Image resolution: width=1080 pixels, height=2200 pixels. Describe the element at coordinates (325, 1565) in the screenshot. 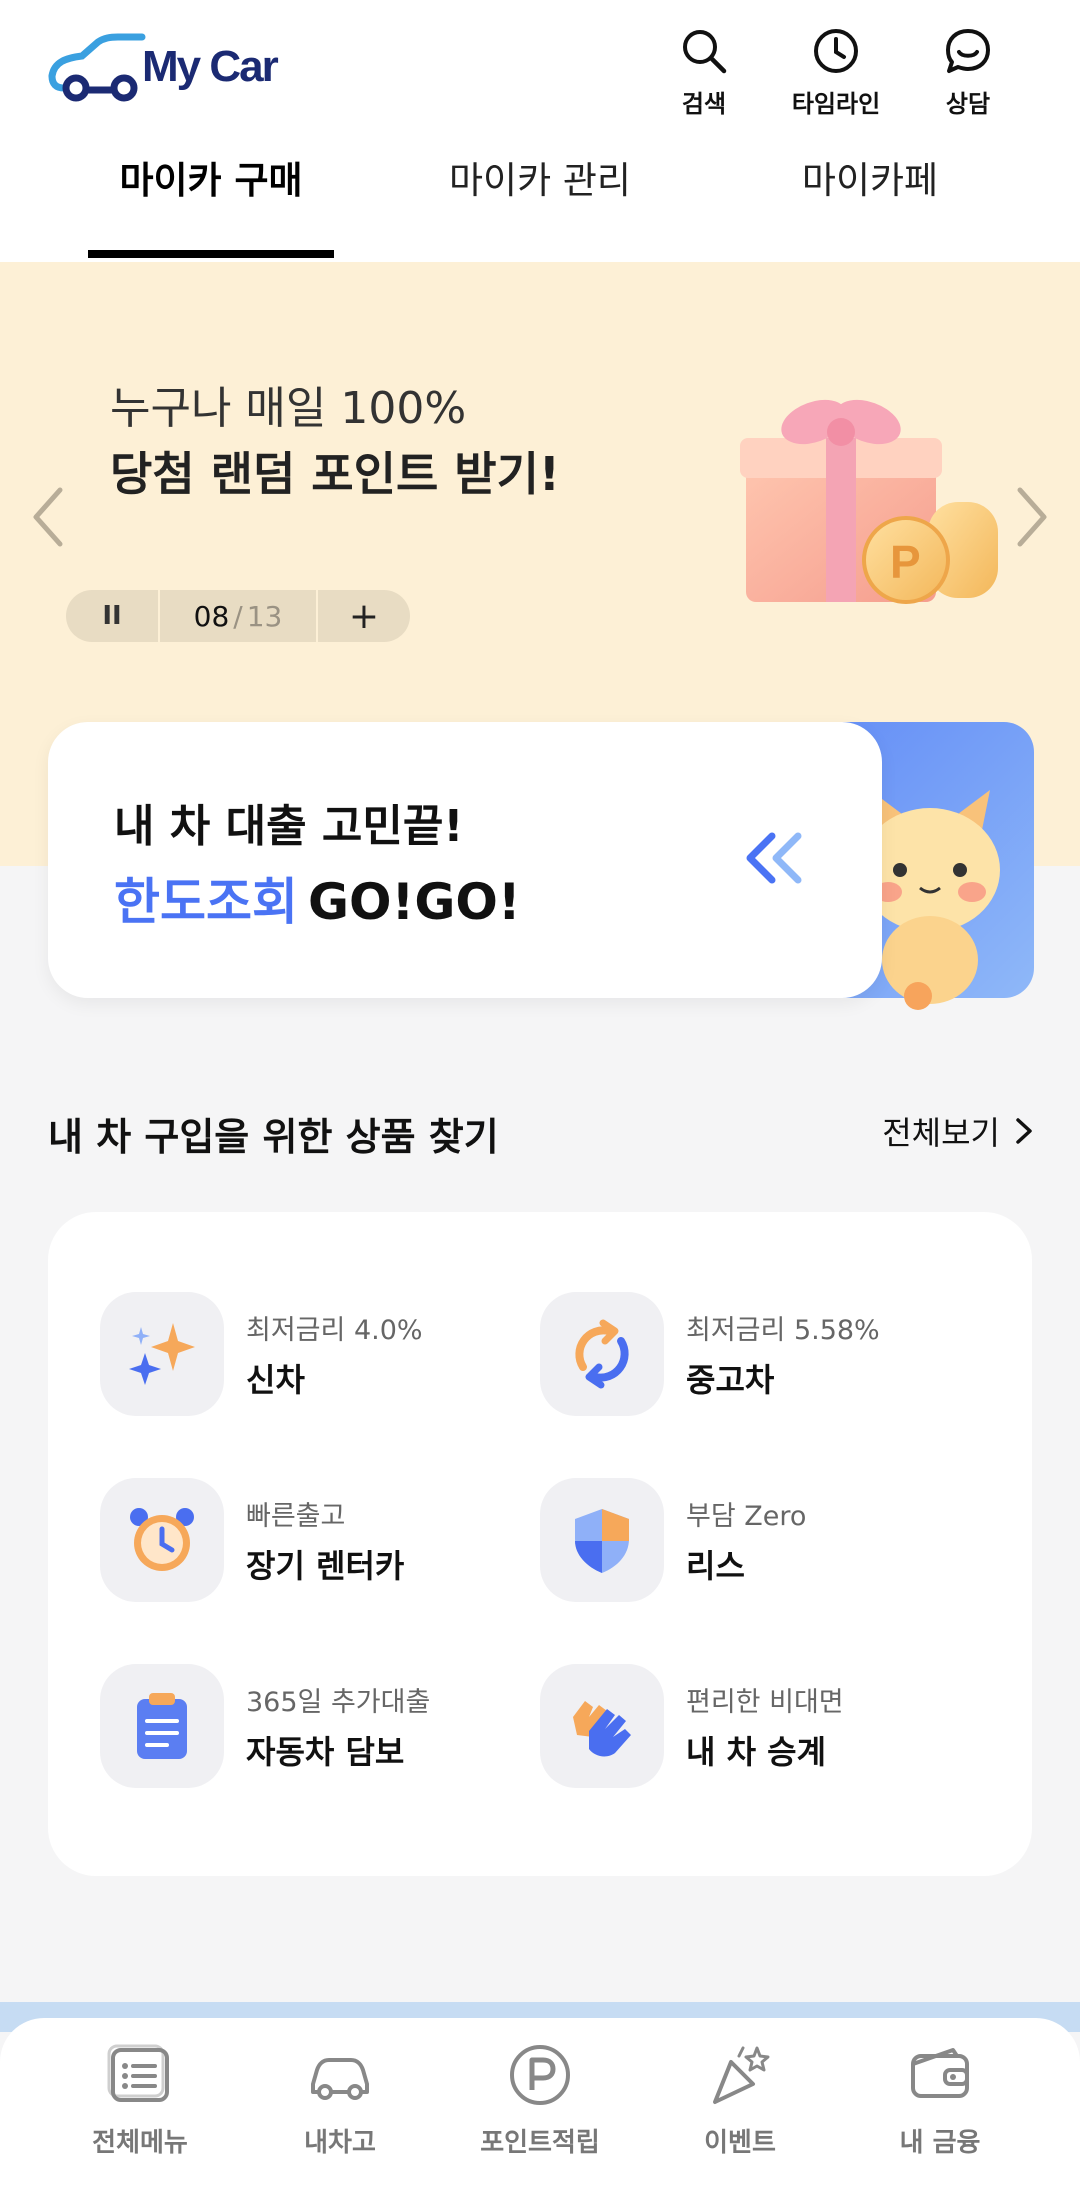

I see `product-name: 장기 렌터카` at that location.